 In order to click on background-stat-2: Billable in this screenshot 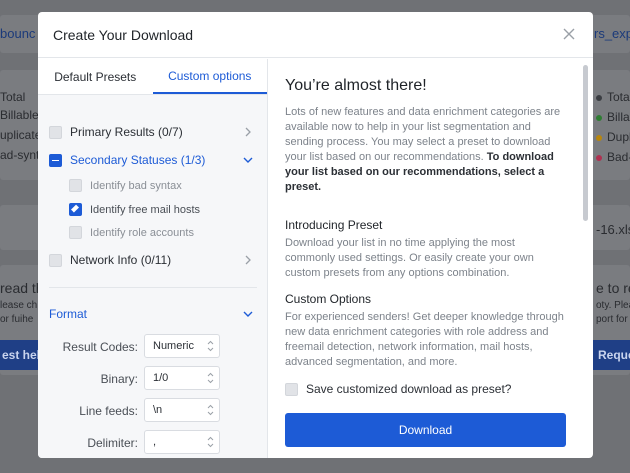, I will do `click(19, 115)`.